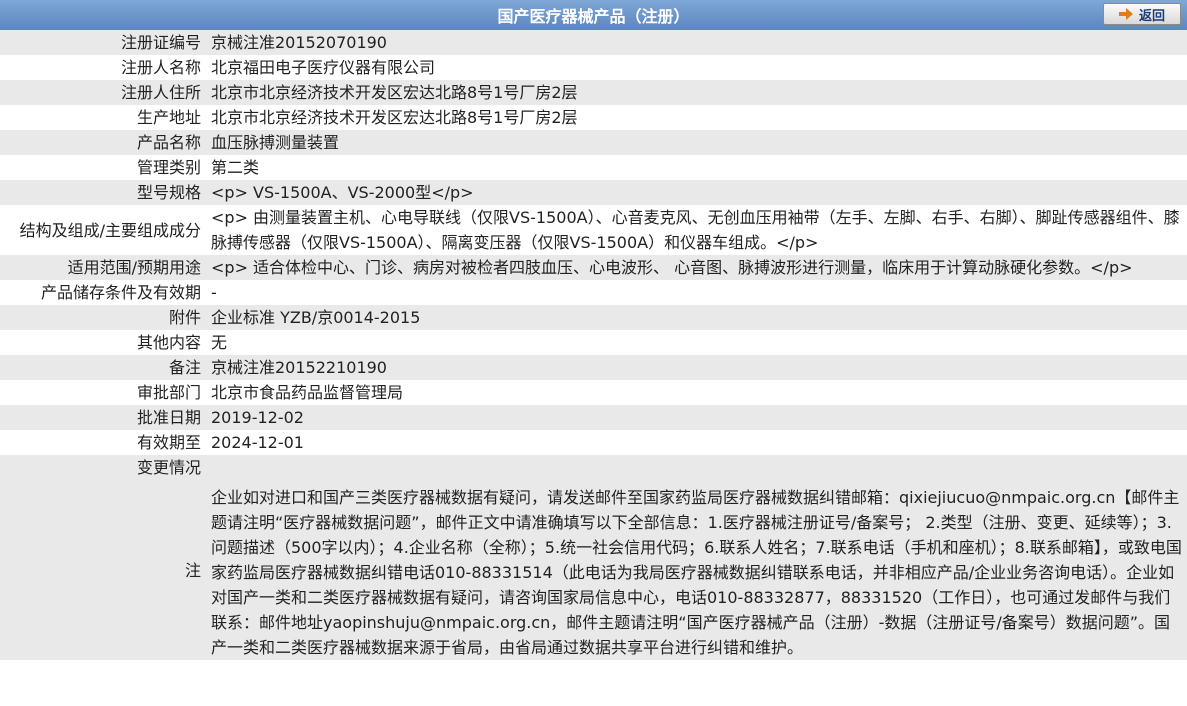 This screenshot has width=1187, height=706. What do you see at coordinates (696, 292) in the screenshot?
I see `field-value: -` at bounding box center [696, 292].